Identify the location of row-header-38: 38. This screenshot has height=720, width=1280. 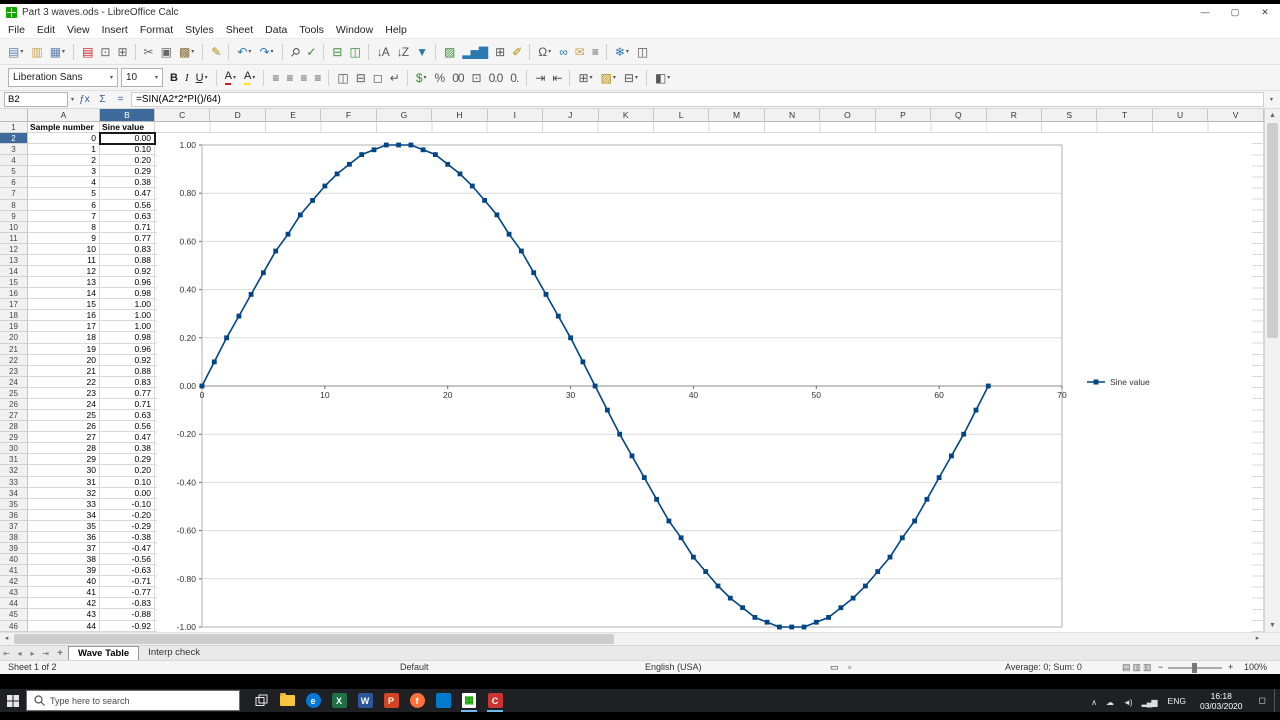
(14, 537).